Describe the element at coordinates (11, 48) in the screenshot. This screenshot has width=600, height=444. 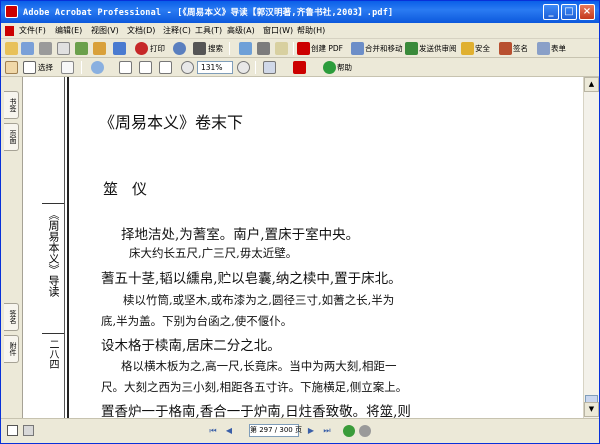
I see `open-icon` at that location.